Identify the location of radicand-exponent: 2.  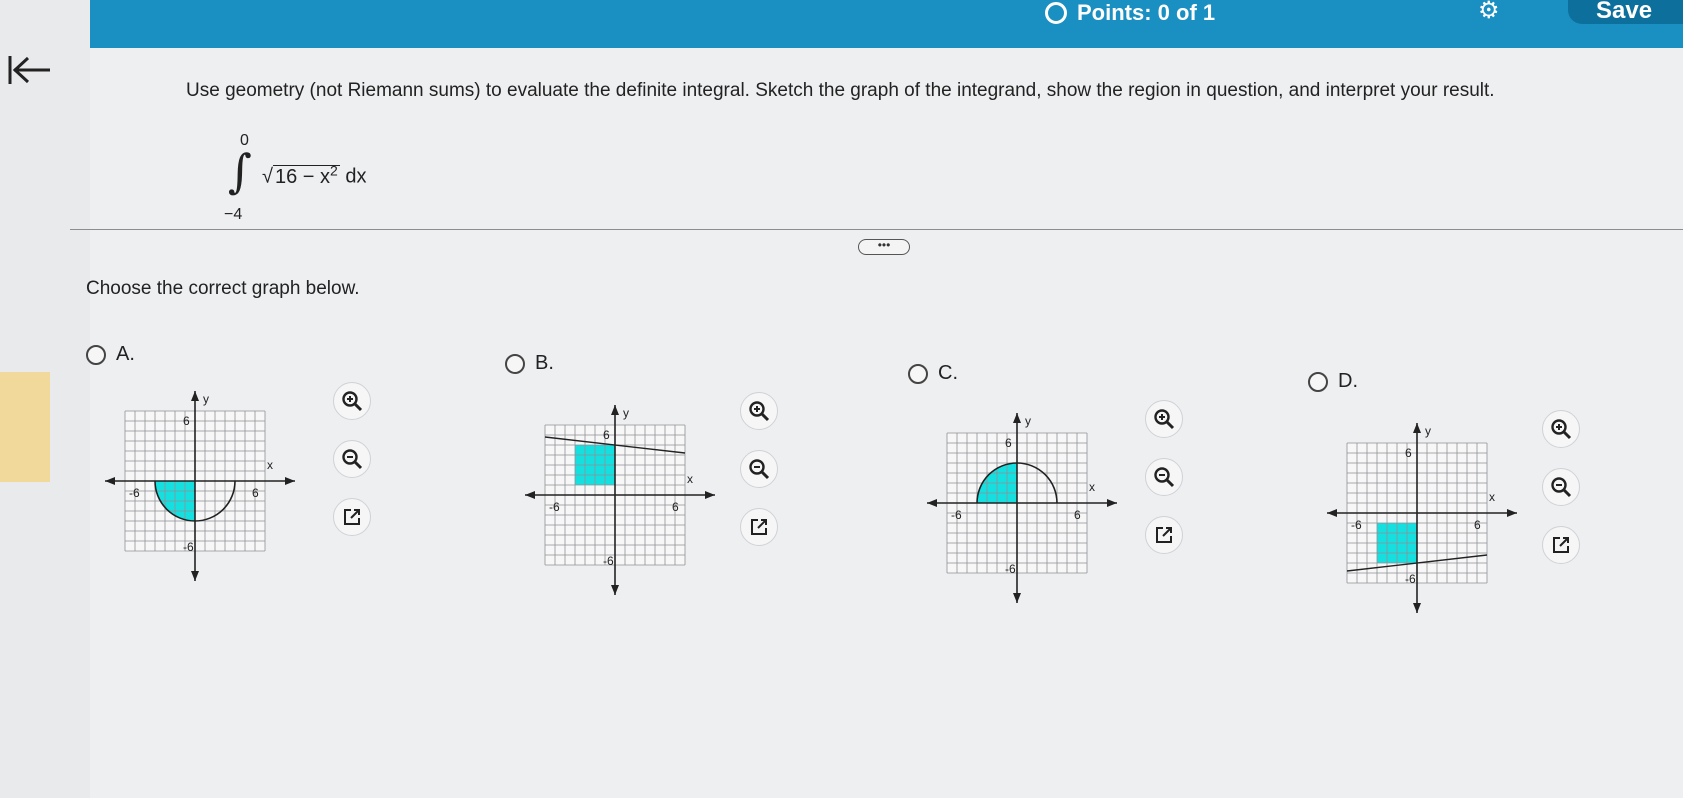
(334, 170).